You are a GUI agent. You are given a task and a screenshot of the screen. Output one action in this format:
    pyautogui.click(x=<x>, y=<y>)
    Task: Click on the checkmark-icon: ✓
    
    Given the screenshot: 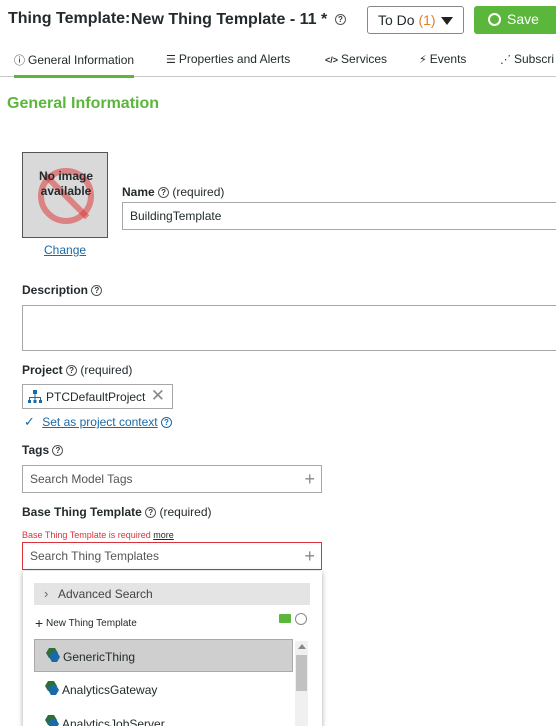 What is the action you would take?
    pyautogui.click(x=29, y=421)
    